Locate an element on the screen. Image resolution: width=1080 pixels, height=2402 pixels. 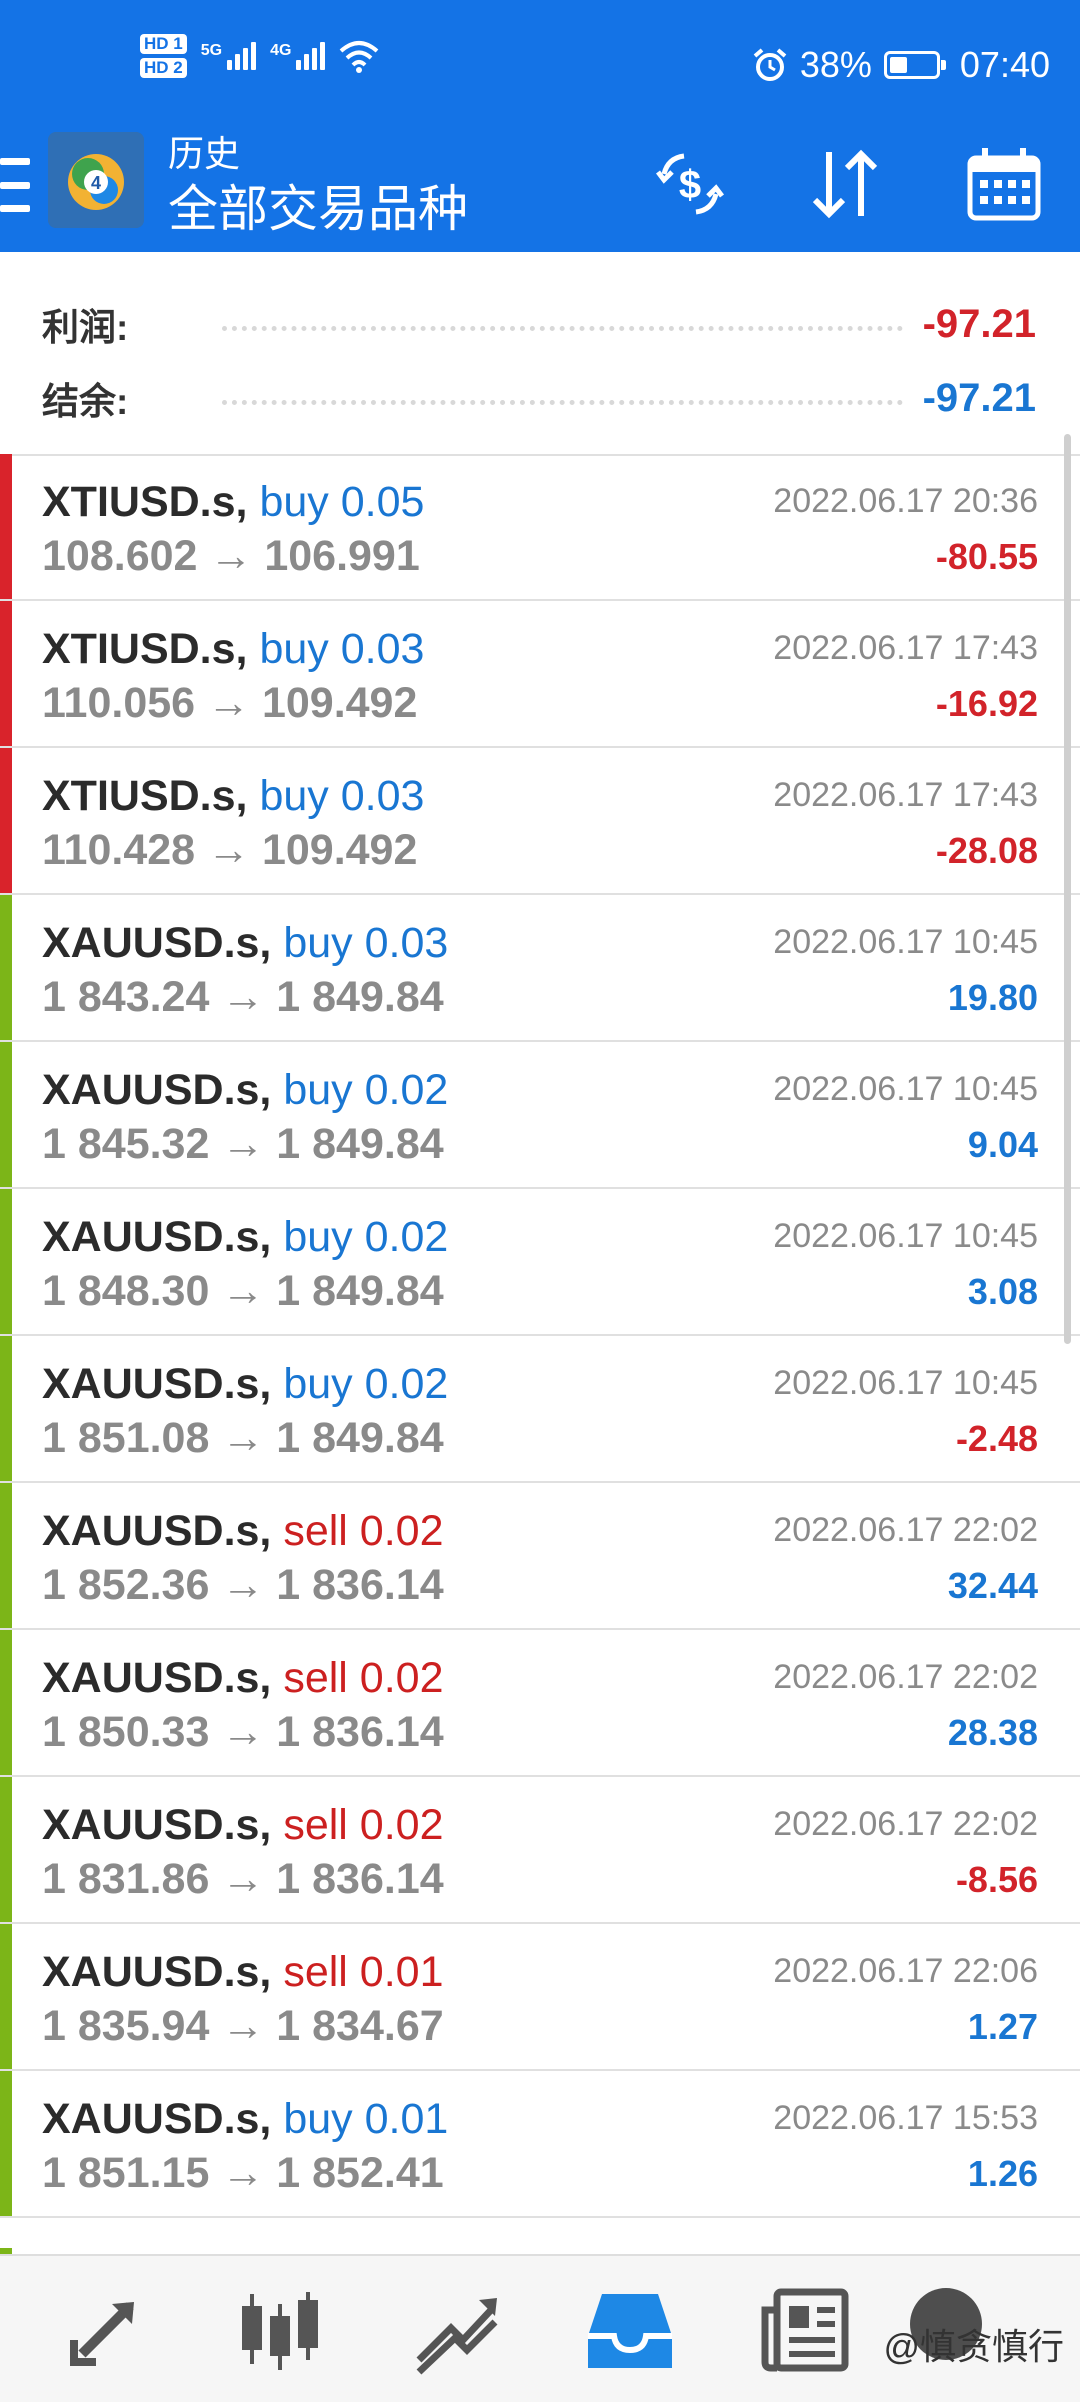
quotes-icon is located at coordinates (110, 2330).